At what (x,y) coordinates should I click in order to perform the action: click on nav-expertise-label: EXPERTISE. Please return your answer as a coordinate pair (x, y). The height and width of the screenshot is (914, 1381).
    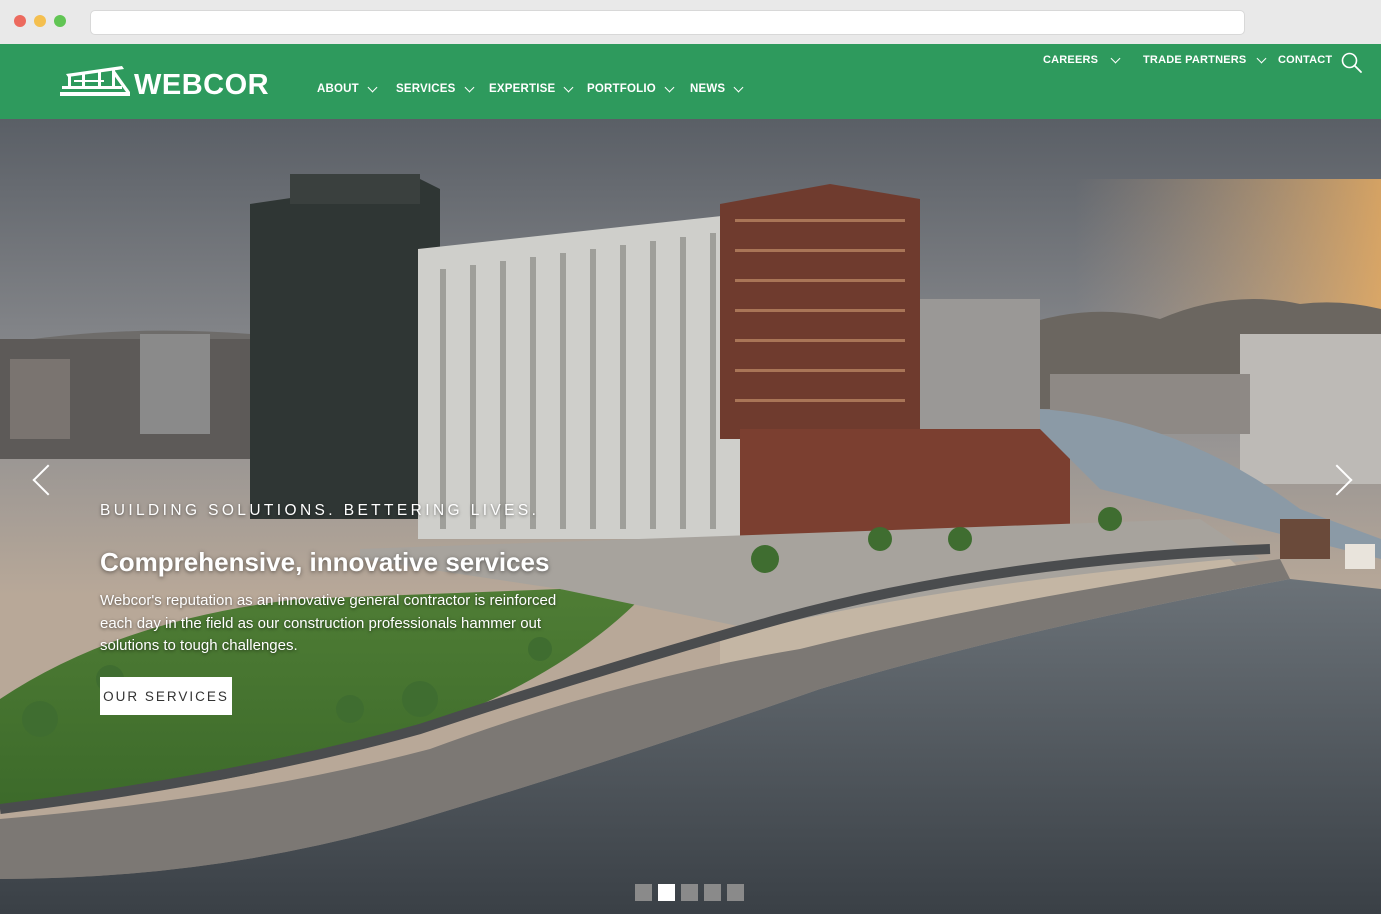
    Looking at the image, I should click on (522, 89).